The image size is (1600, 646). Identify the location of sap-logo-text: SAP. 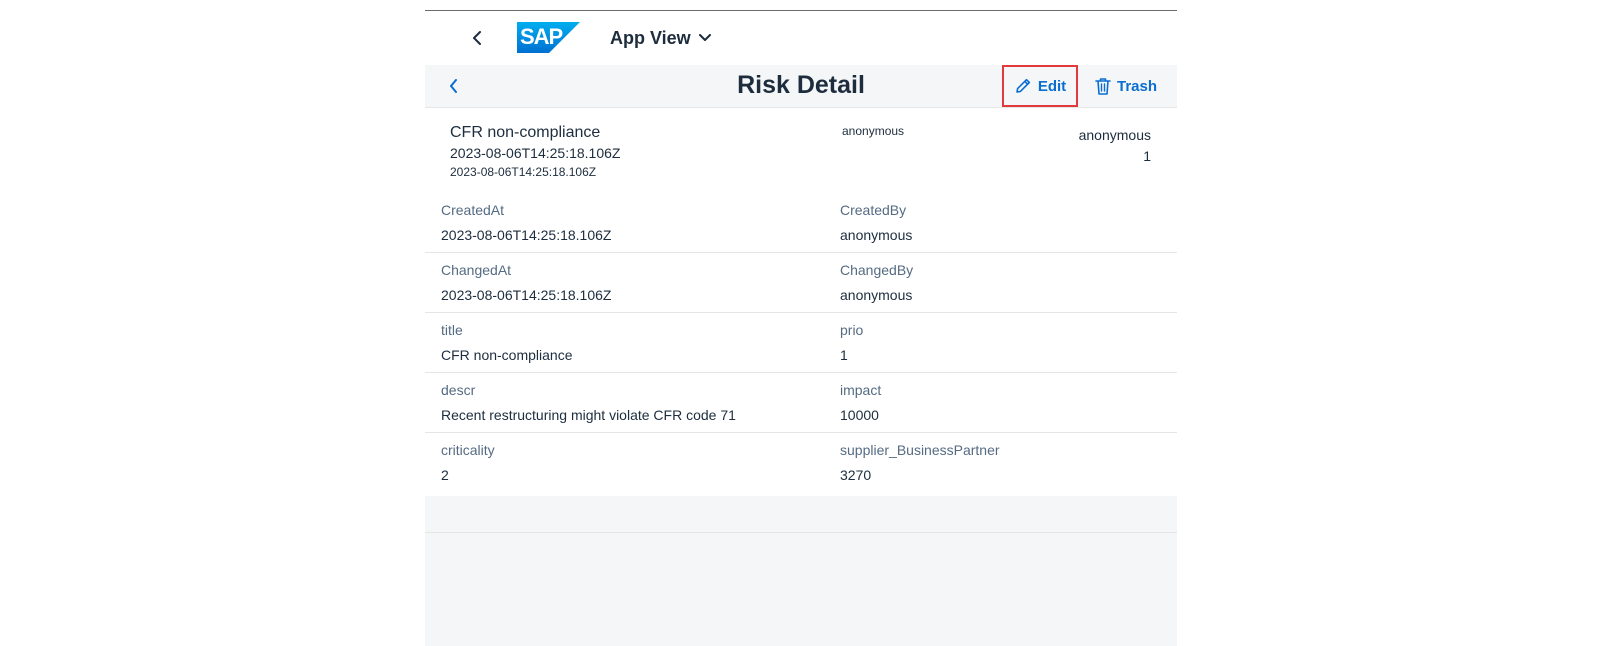
(541, 36).